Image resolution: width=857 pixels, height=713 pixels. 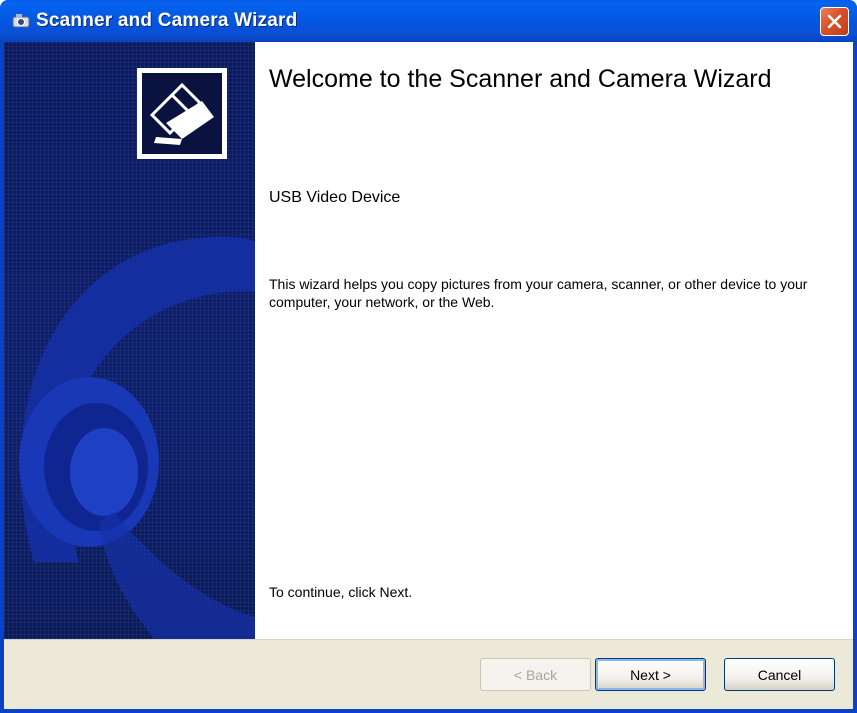 I want to click on wizard-logo, so click(x=182, y=113).